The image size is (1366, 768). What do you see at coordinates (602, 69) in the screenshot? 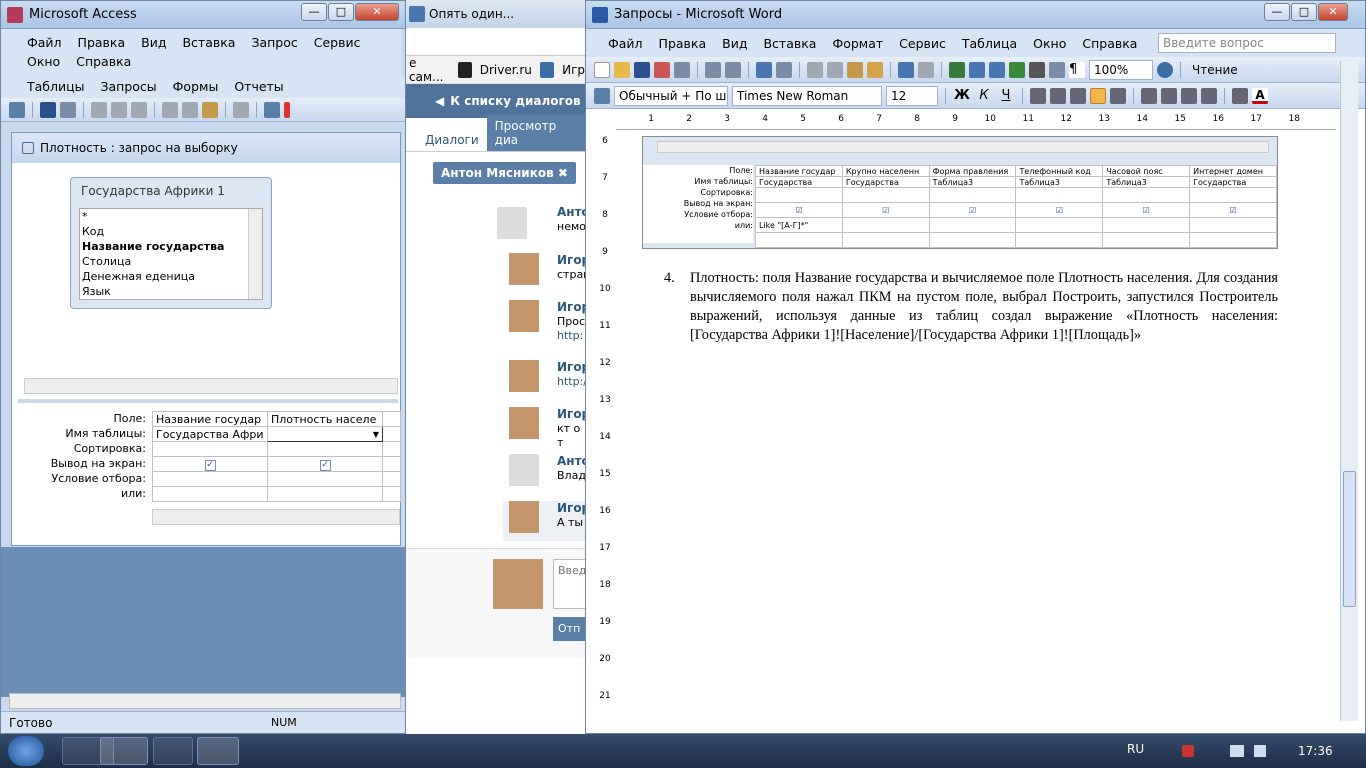
I see `new-icon` at bounding box center [602, 69].